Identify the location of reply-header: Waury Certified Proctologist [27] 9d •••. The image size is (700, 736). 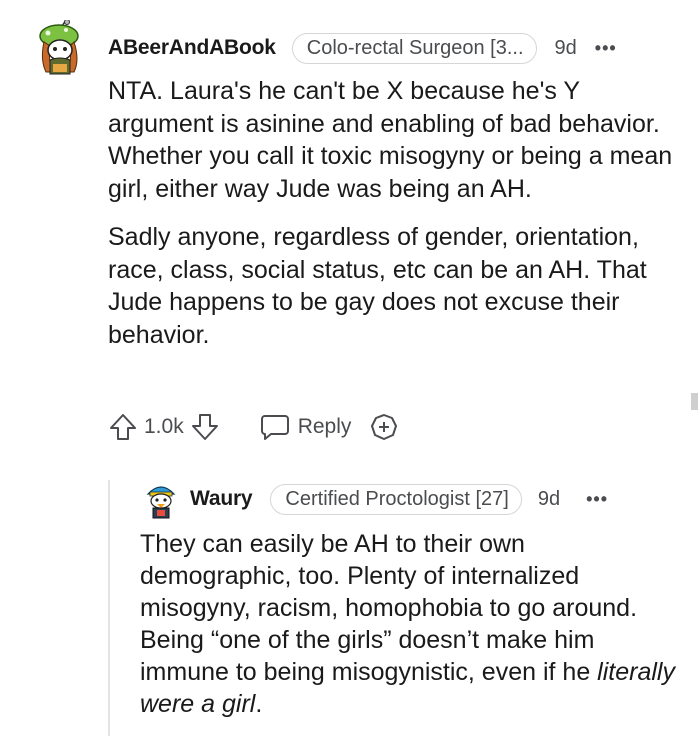
(399, 499).